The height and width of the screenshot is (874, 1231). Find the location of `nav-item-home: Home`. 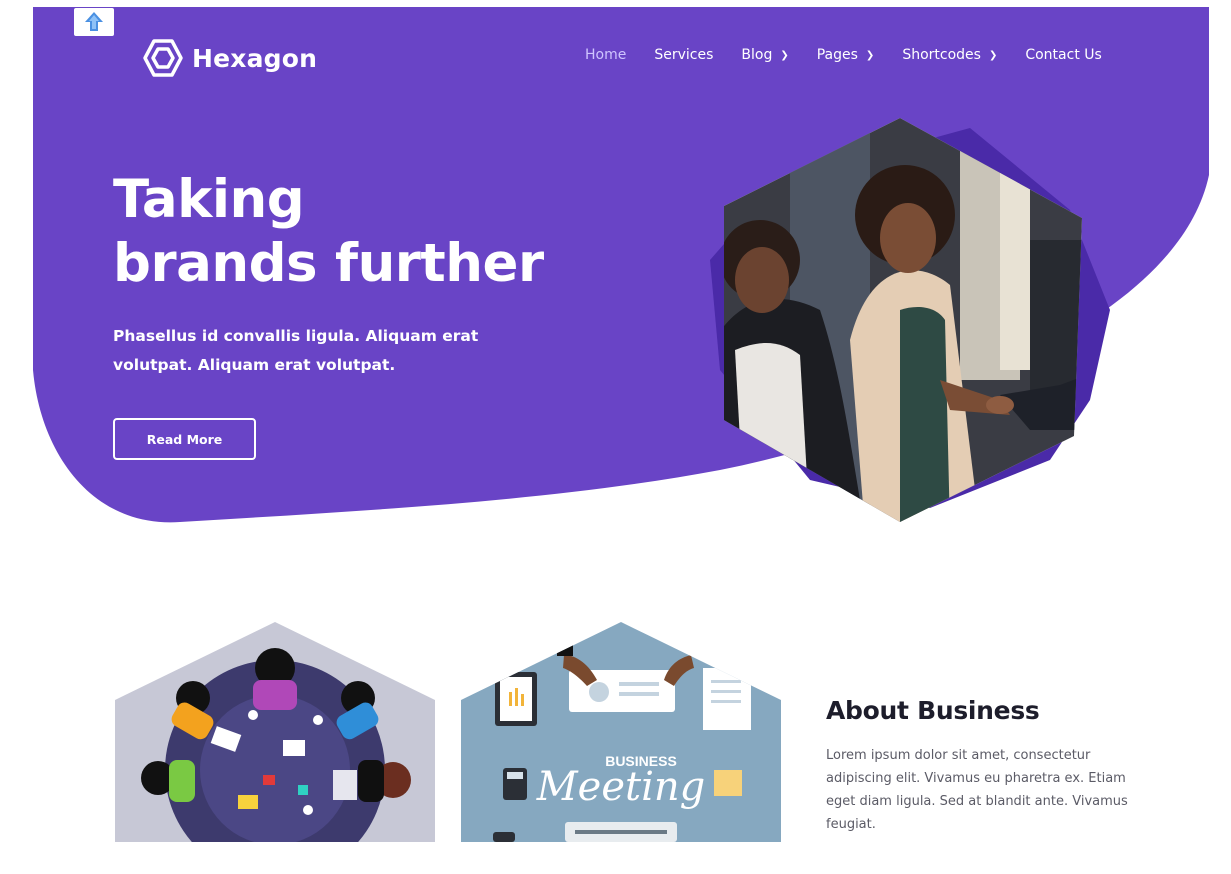

nav-item-home: Home is located at coordinates (605, 55).